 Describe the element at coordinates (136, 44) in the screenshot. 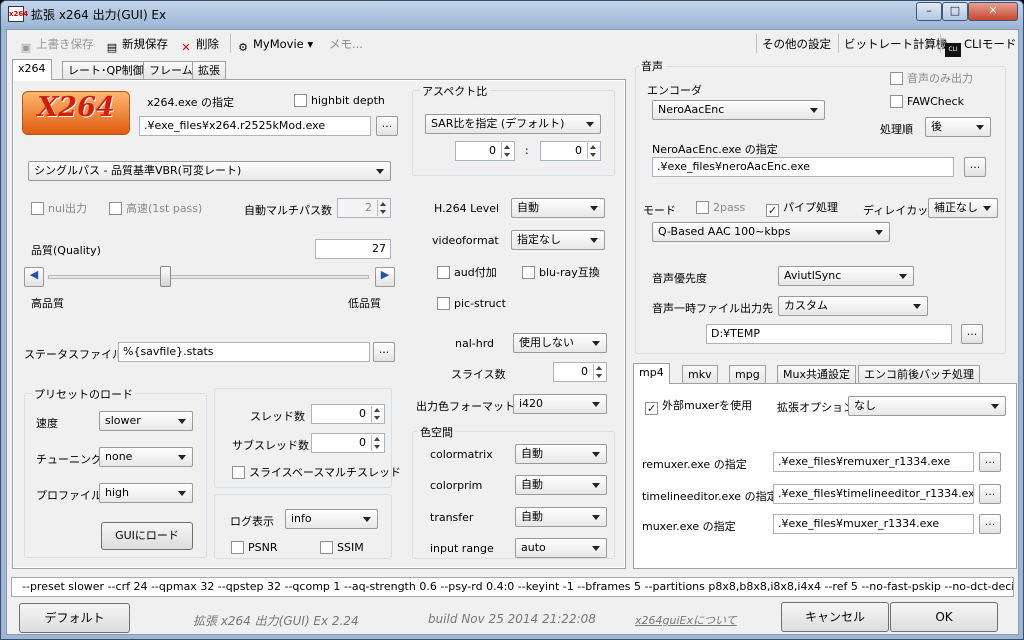

I see `save-new-button: ▤ 新規保存` at that location.